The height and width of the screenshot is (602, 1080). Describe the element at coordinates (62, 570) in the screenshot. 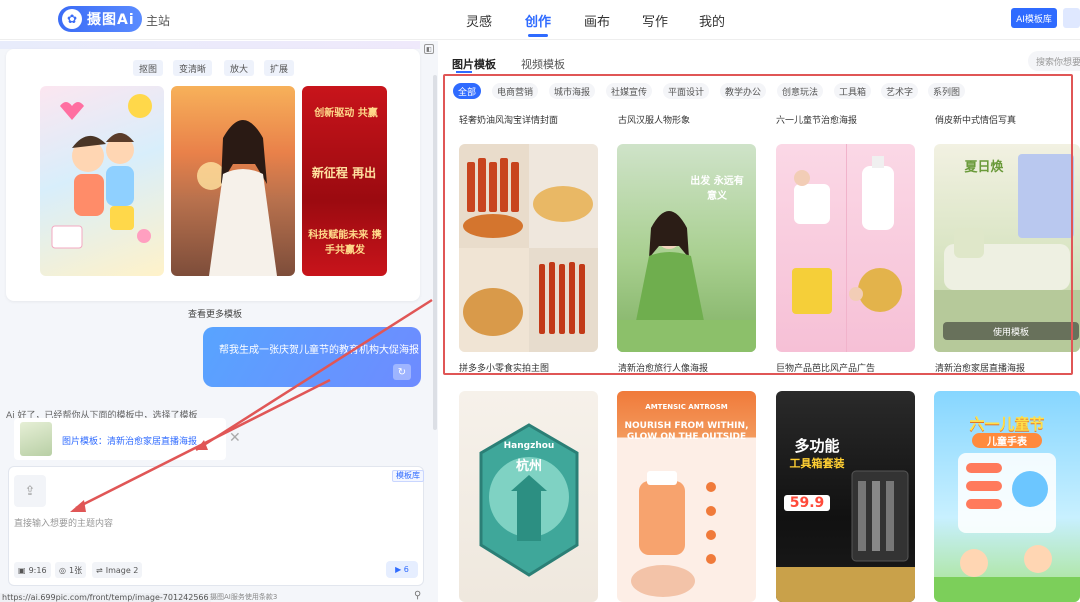

I see `count-icon: ◎` at that location.